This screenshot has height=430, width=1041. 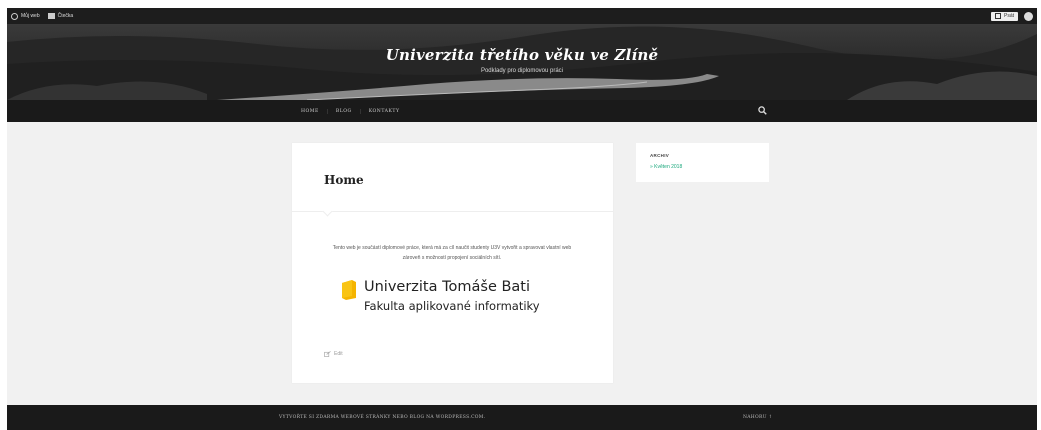 What do you see at coordinates (522, 55) in the screenshot?
I see `site-title: Univerzita třetího věku ve Zlíně` at bounding box center [522, 55].